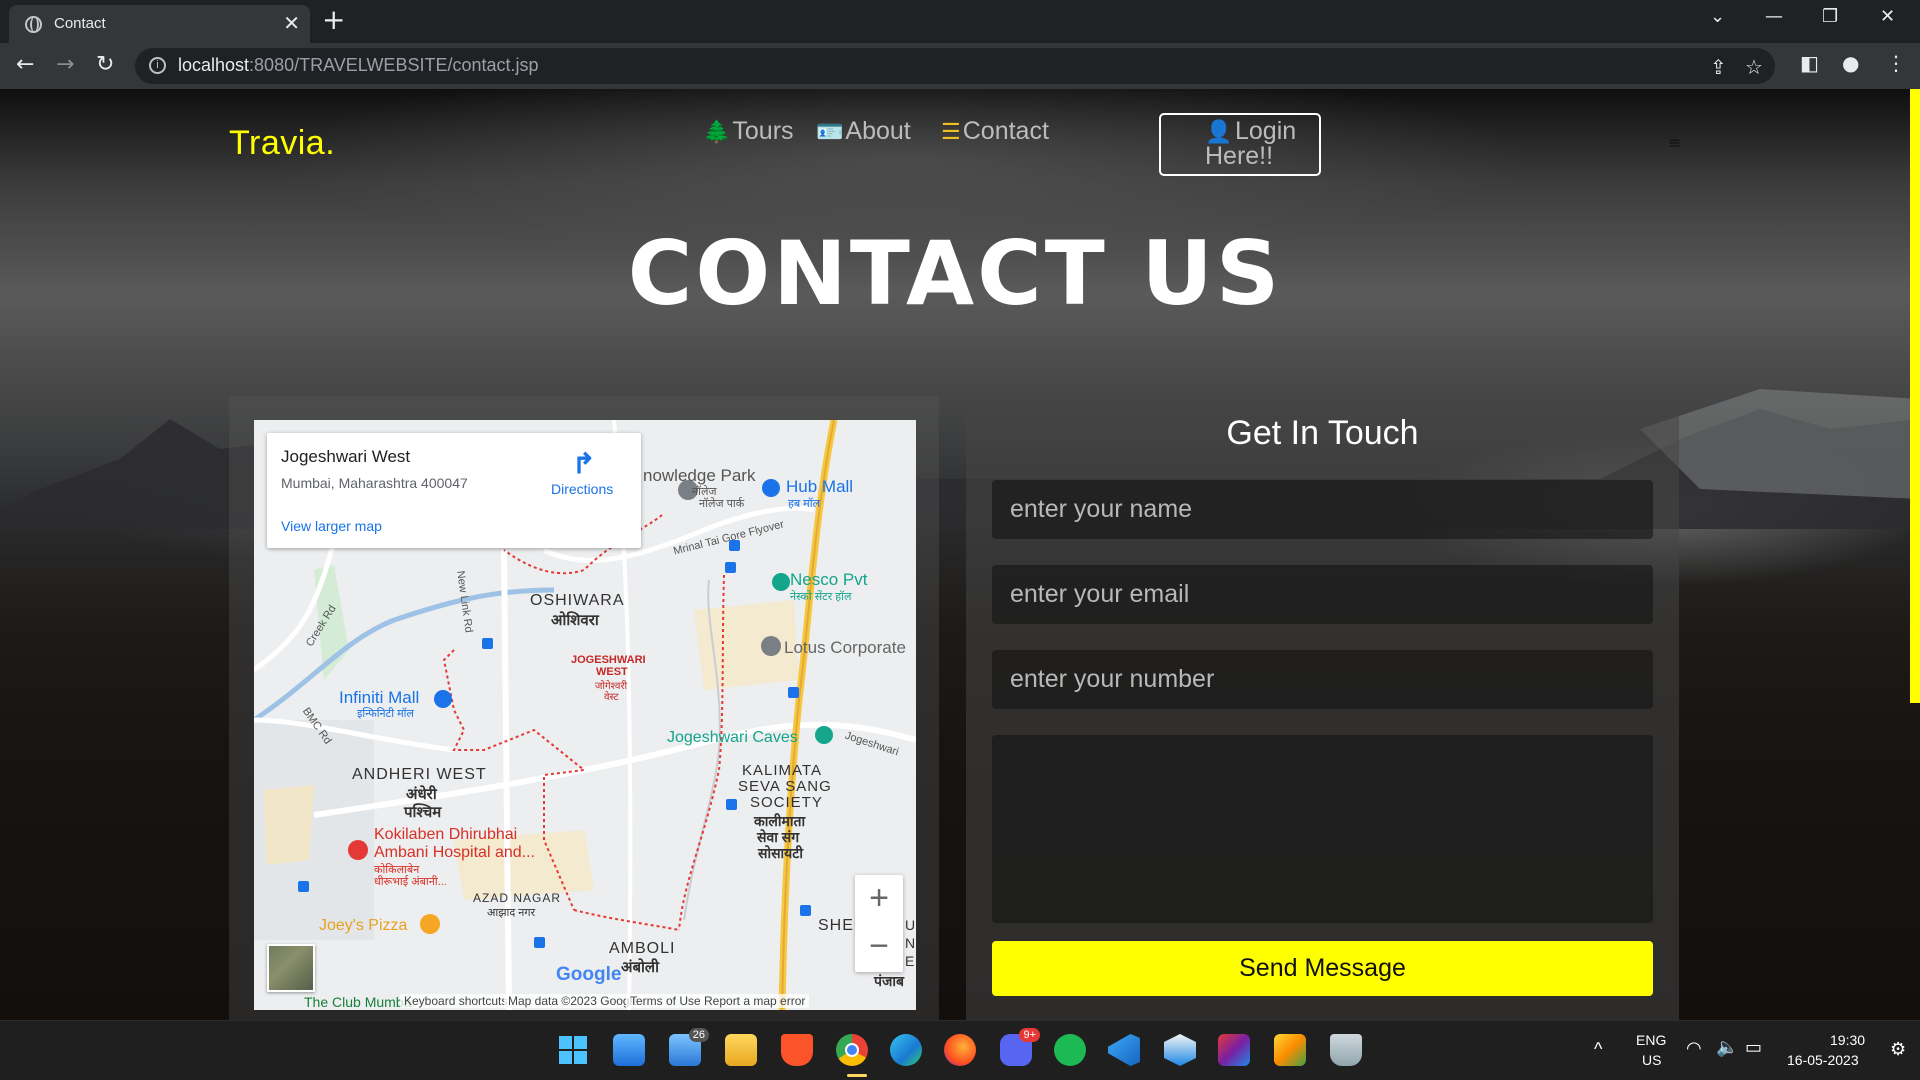  Describe the element at coordinates (575, 620) in the screenshot. I see `map-label-oshiwara-hi: ओशिवरा` at that location.